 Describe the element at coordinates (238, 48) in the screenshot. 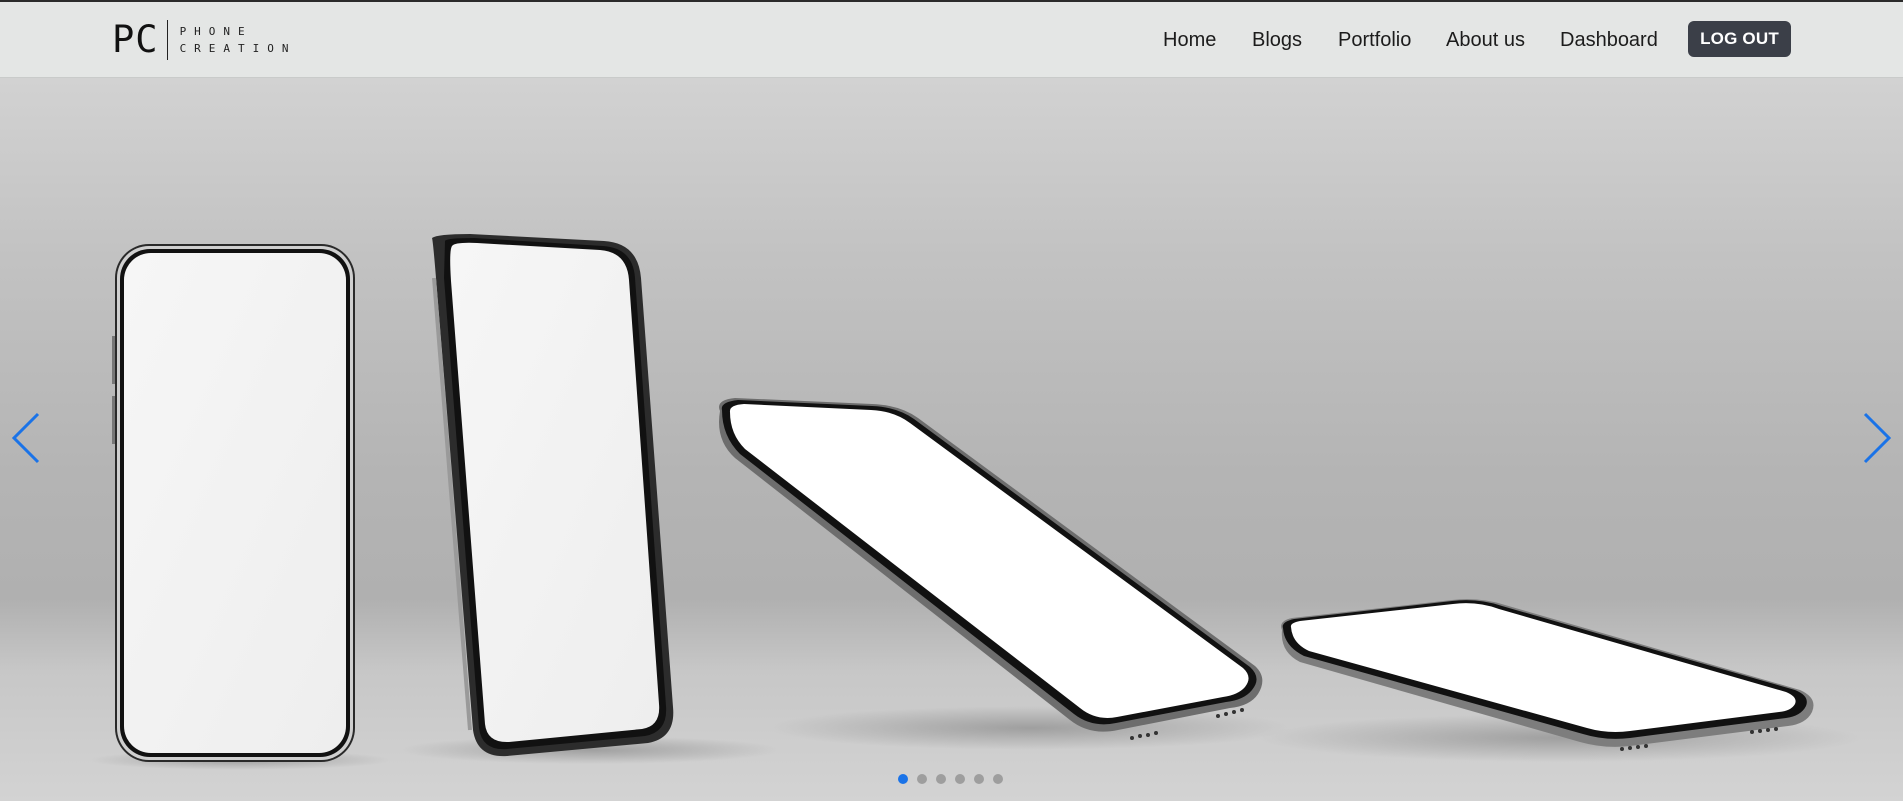

I see `logo-line-2: CREATION` at that location.